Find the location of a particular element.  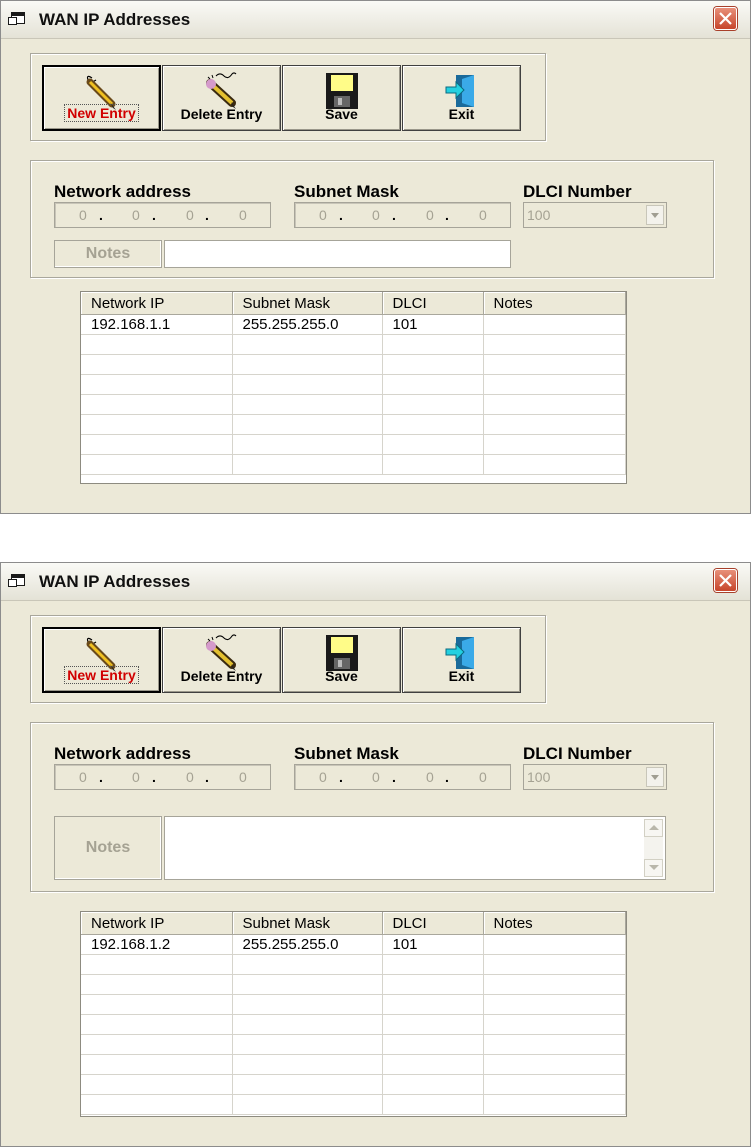

new-entry-label: New Entry is located at coordinates (101, 113).